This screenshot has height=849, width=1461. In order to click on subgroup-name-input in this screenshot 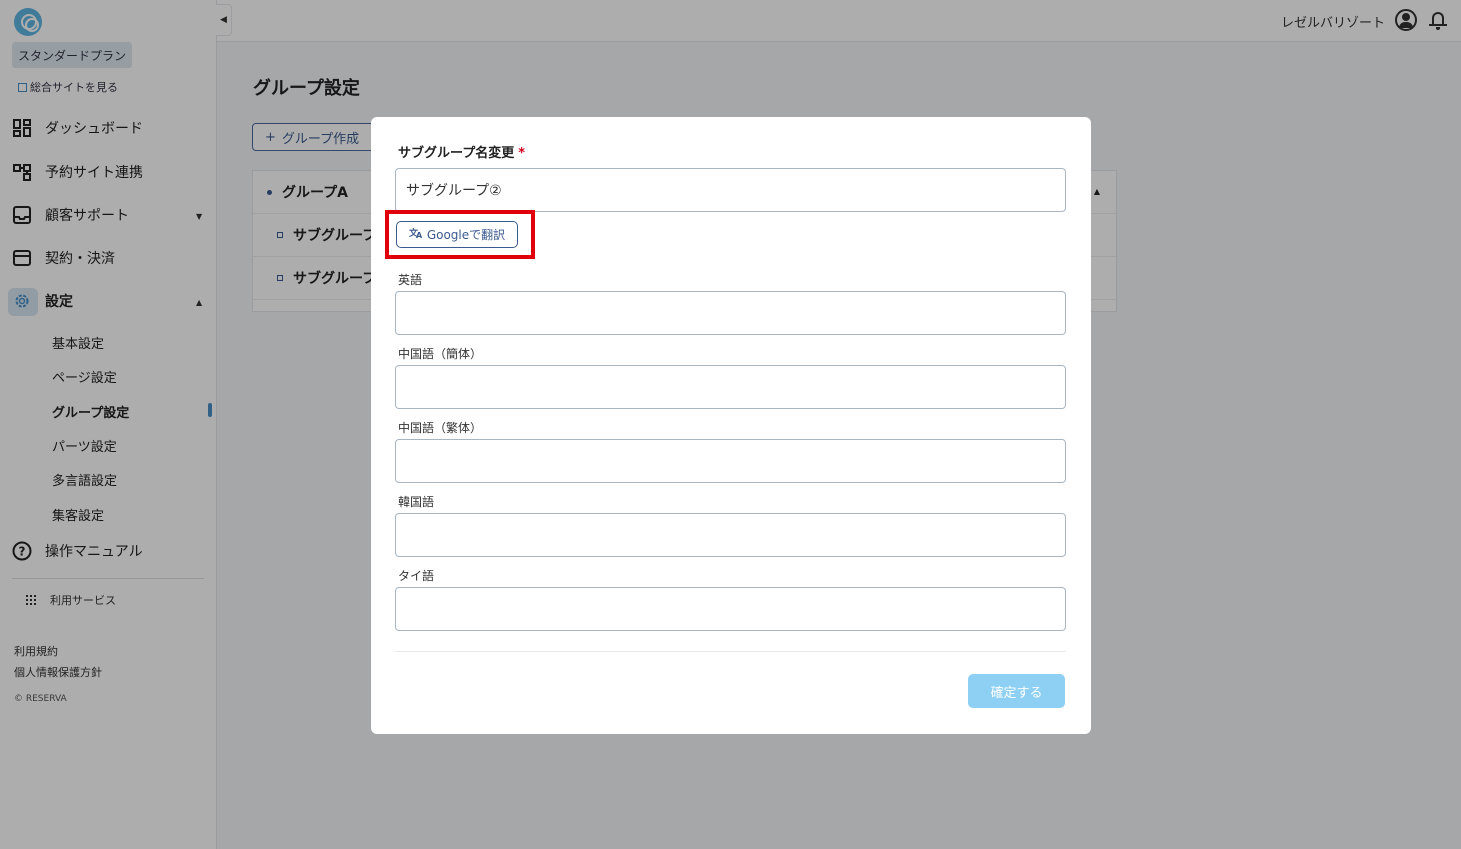, I will do `click(730, 190)`.